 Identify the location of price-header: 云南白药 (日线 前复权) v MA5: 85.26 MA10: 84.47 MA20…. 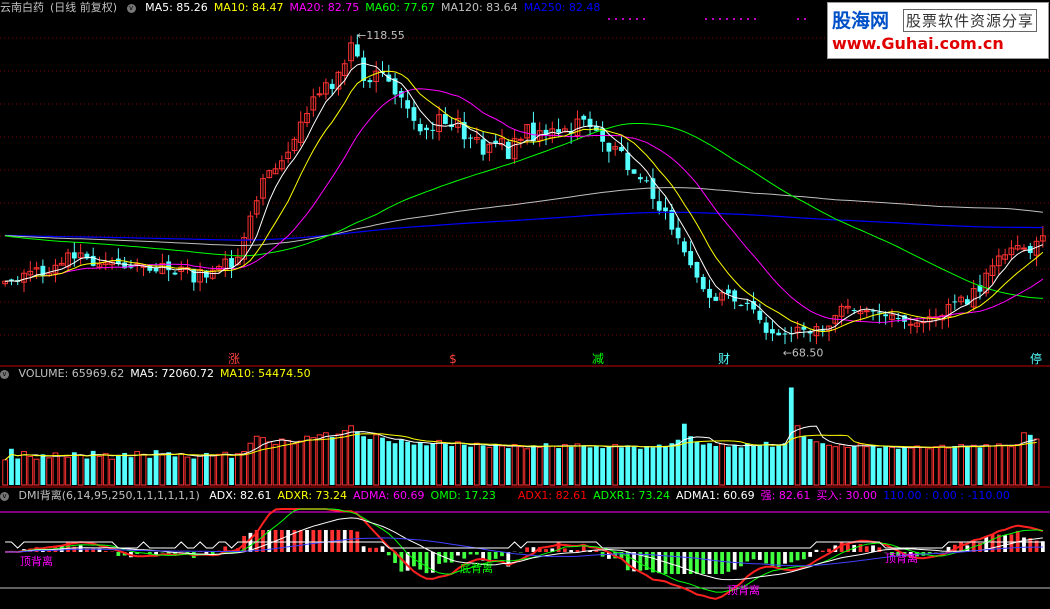
(306, 8).